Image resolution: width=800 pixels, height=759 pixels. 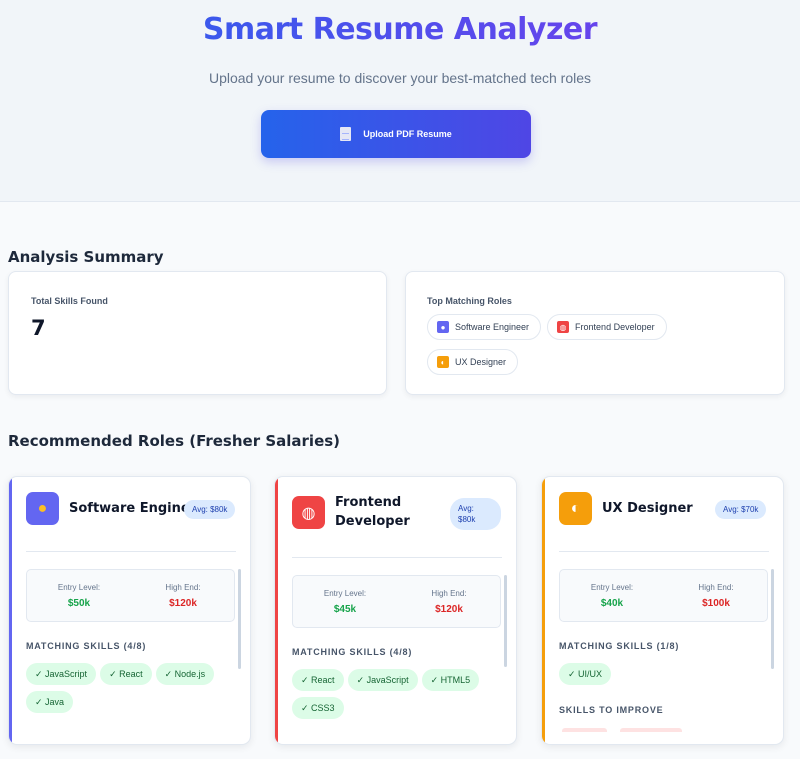 What do you see at coordinates (741, 509) in the screenshot?
I see `avg-salary-badge: Avg: $70k` at bounding box center [741, 509].